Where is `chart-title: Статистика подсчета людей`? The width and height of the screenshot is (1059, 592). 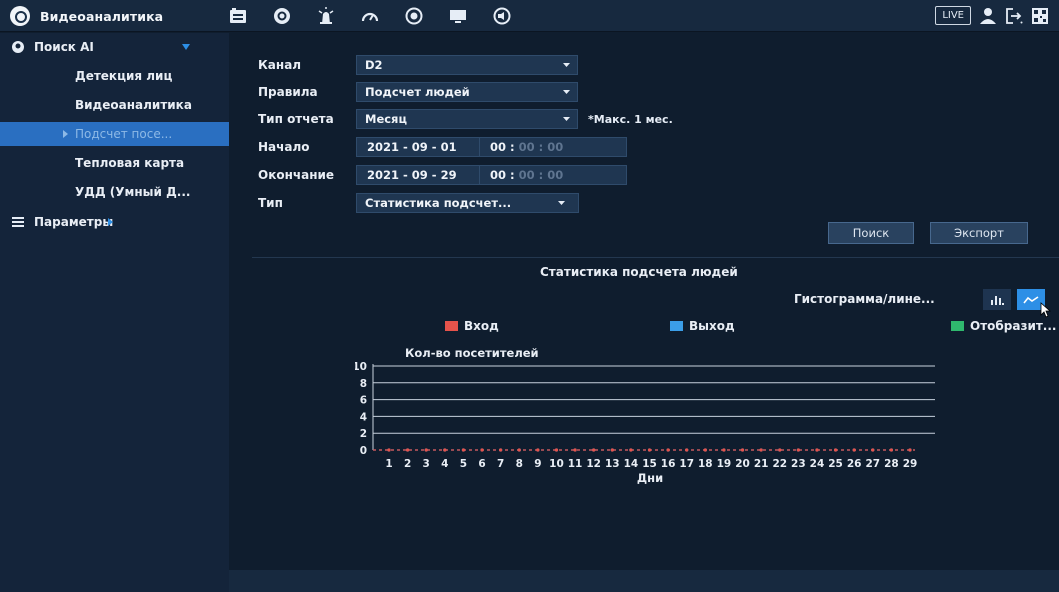
chart-title: Статистика подсчета людей is located at coordinates (639, 272).